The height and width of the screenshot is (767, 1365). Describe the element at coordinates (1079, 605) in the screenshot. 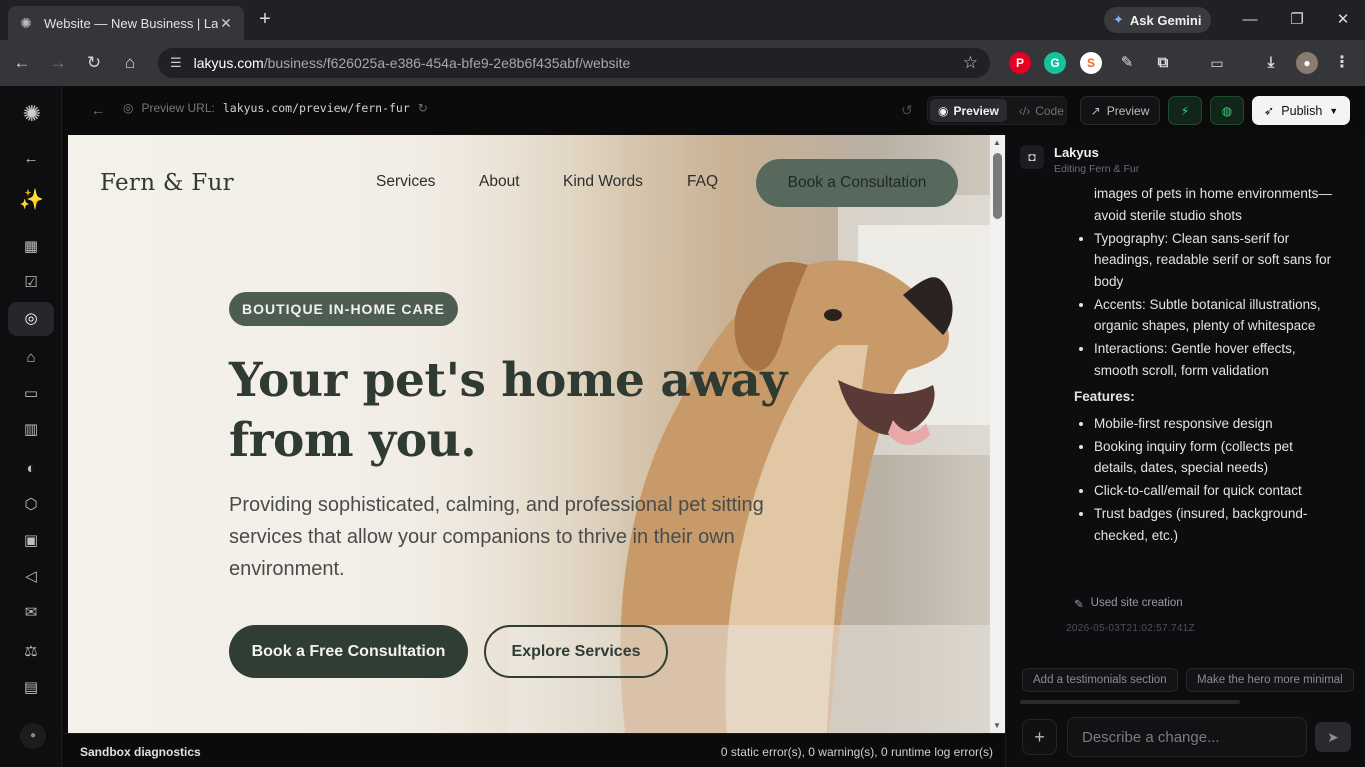

I see `wrench-icon: ✎` at that location.